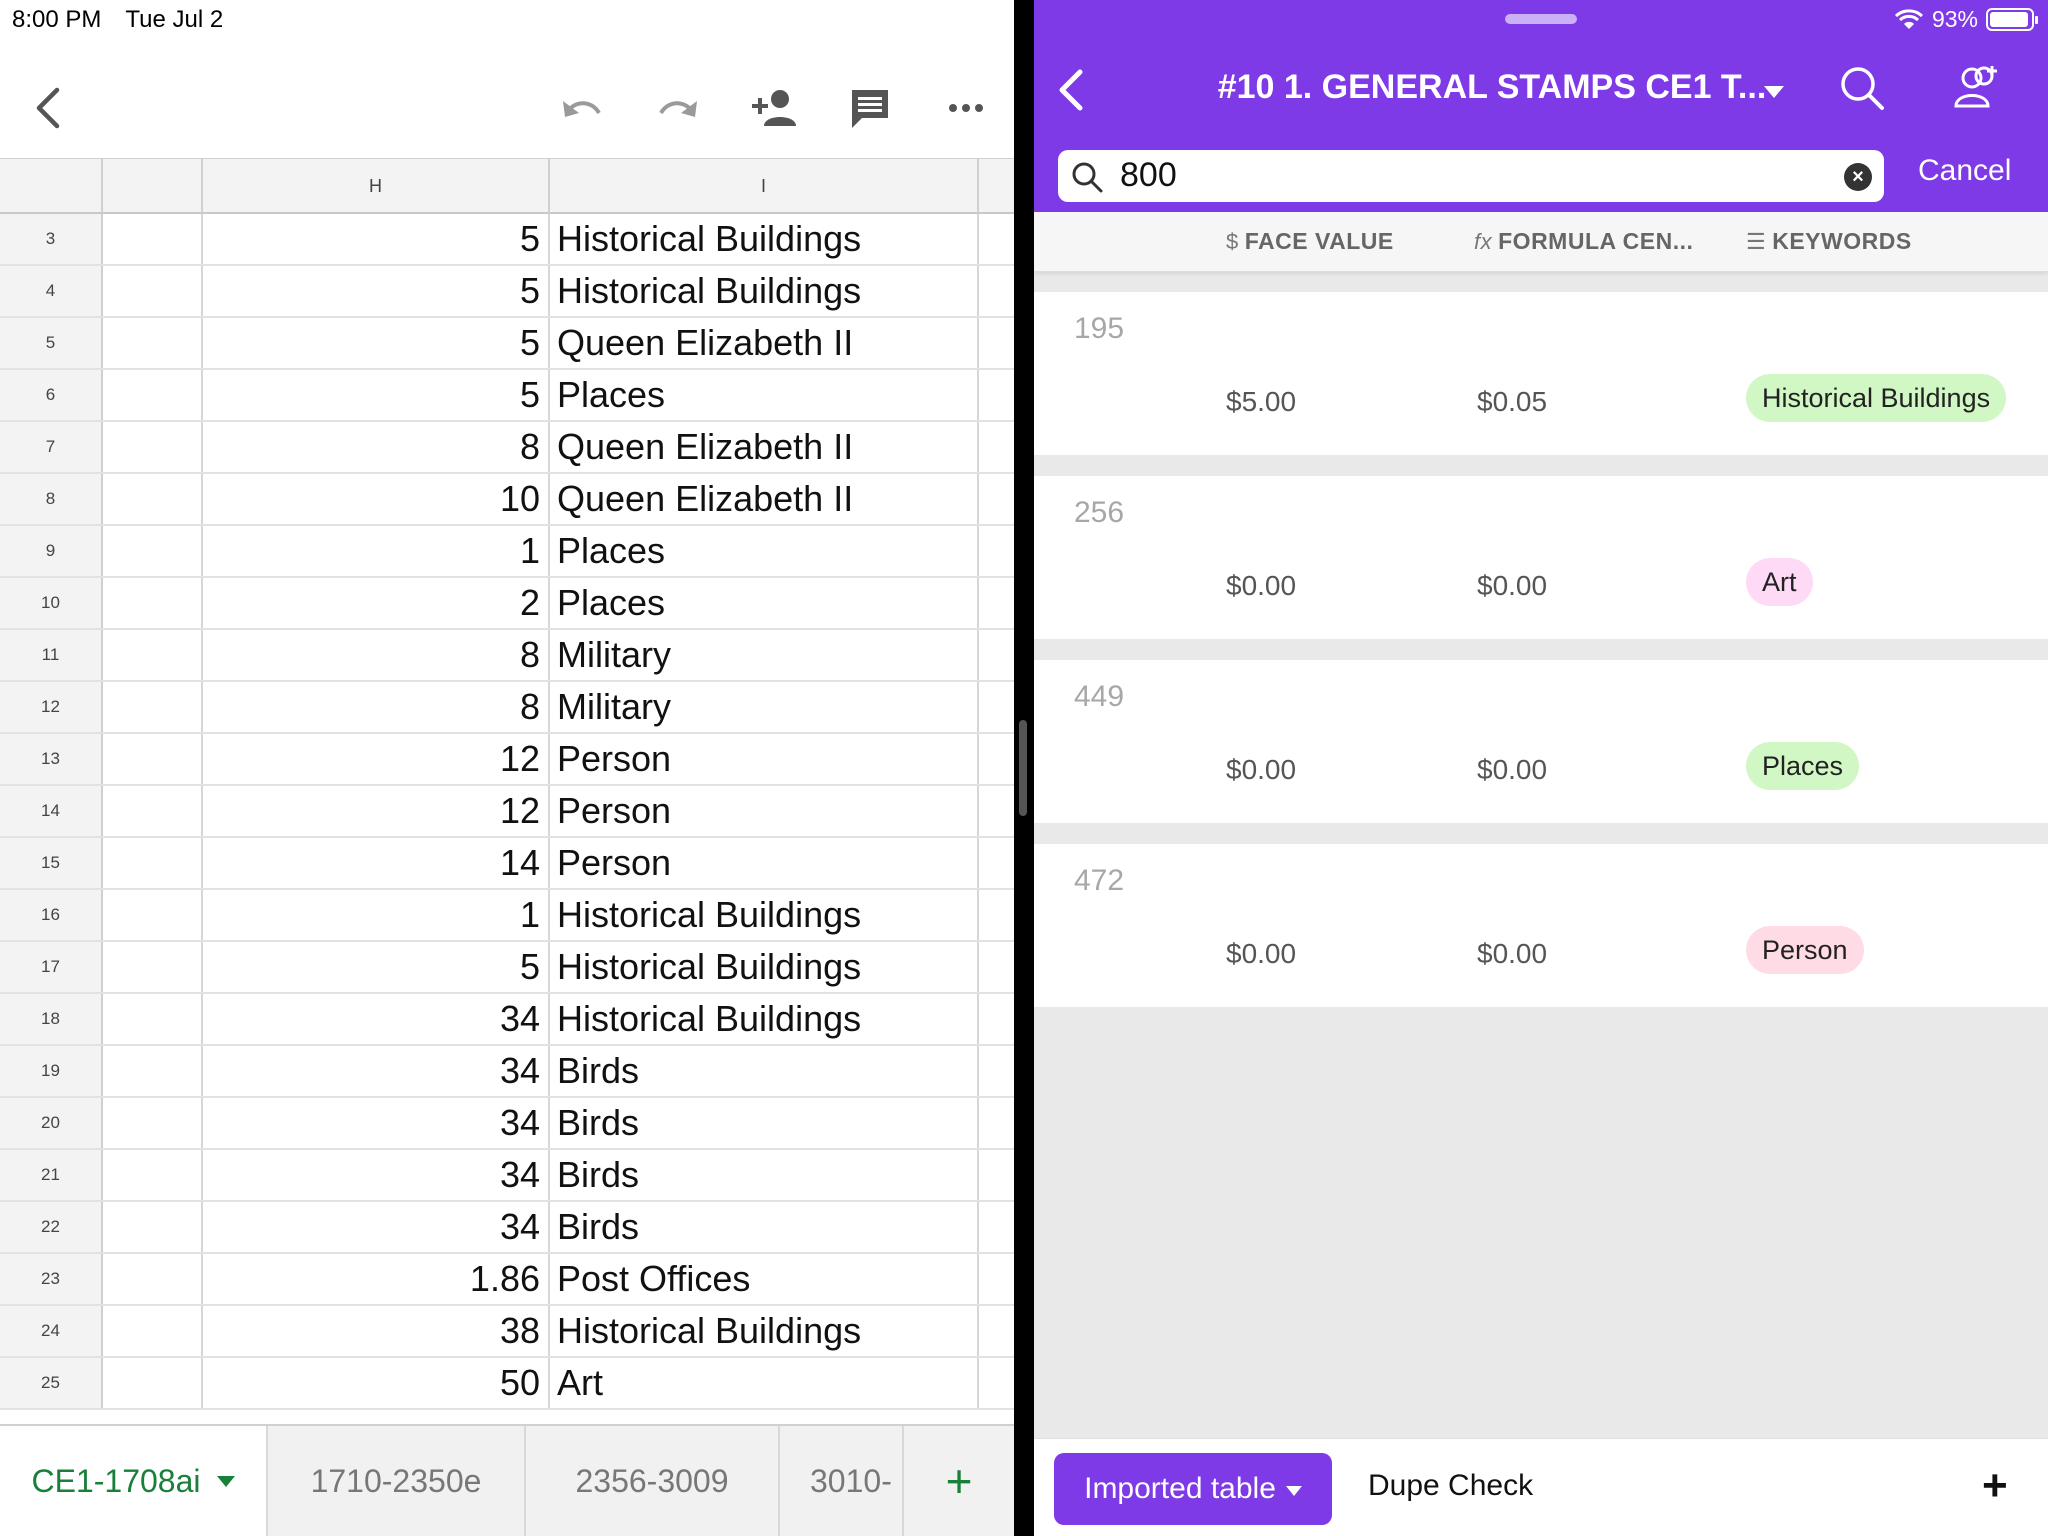 This screenshot has width=2048, height=1536. What do you see at coordinates (764, 1383) in the screenshot?
I see `cell-i: Art` at bounding box center [764, 1383].